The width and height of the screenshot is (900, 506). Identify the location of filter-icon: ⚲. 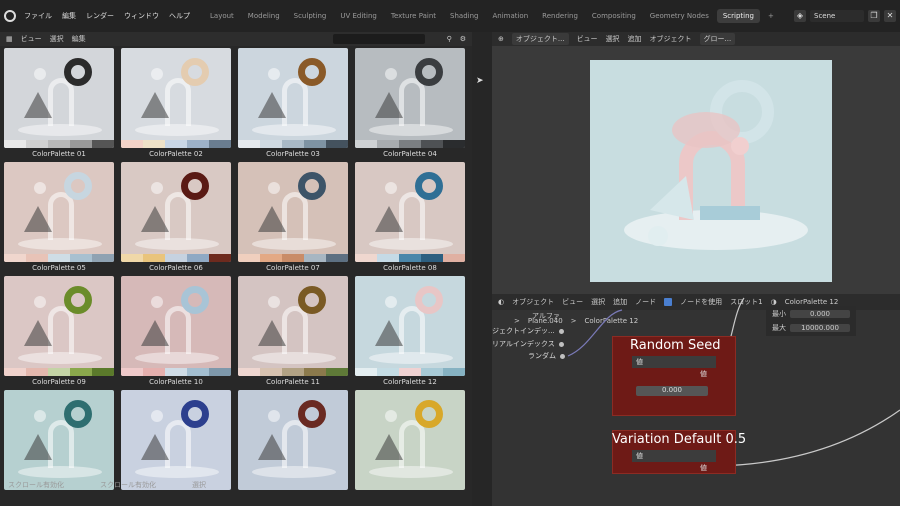
(449, 39).